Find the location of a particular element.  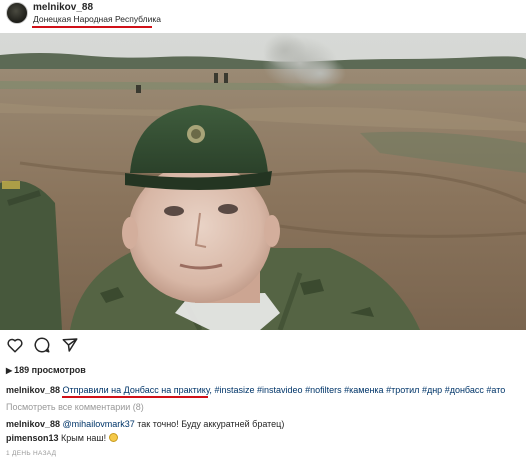

caption-username: melnikov_88 is located at coordinates (33, 390).